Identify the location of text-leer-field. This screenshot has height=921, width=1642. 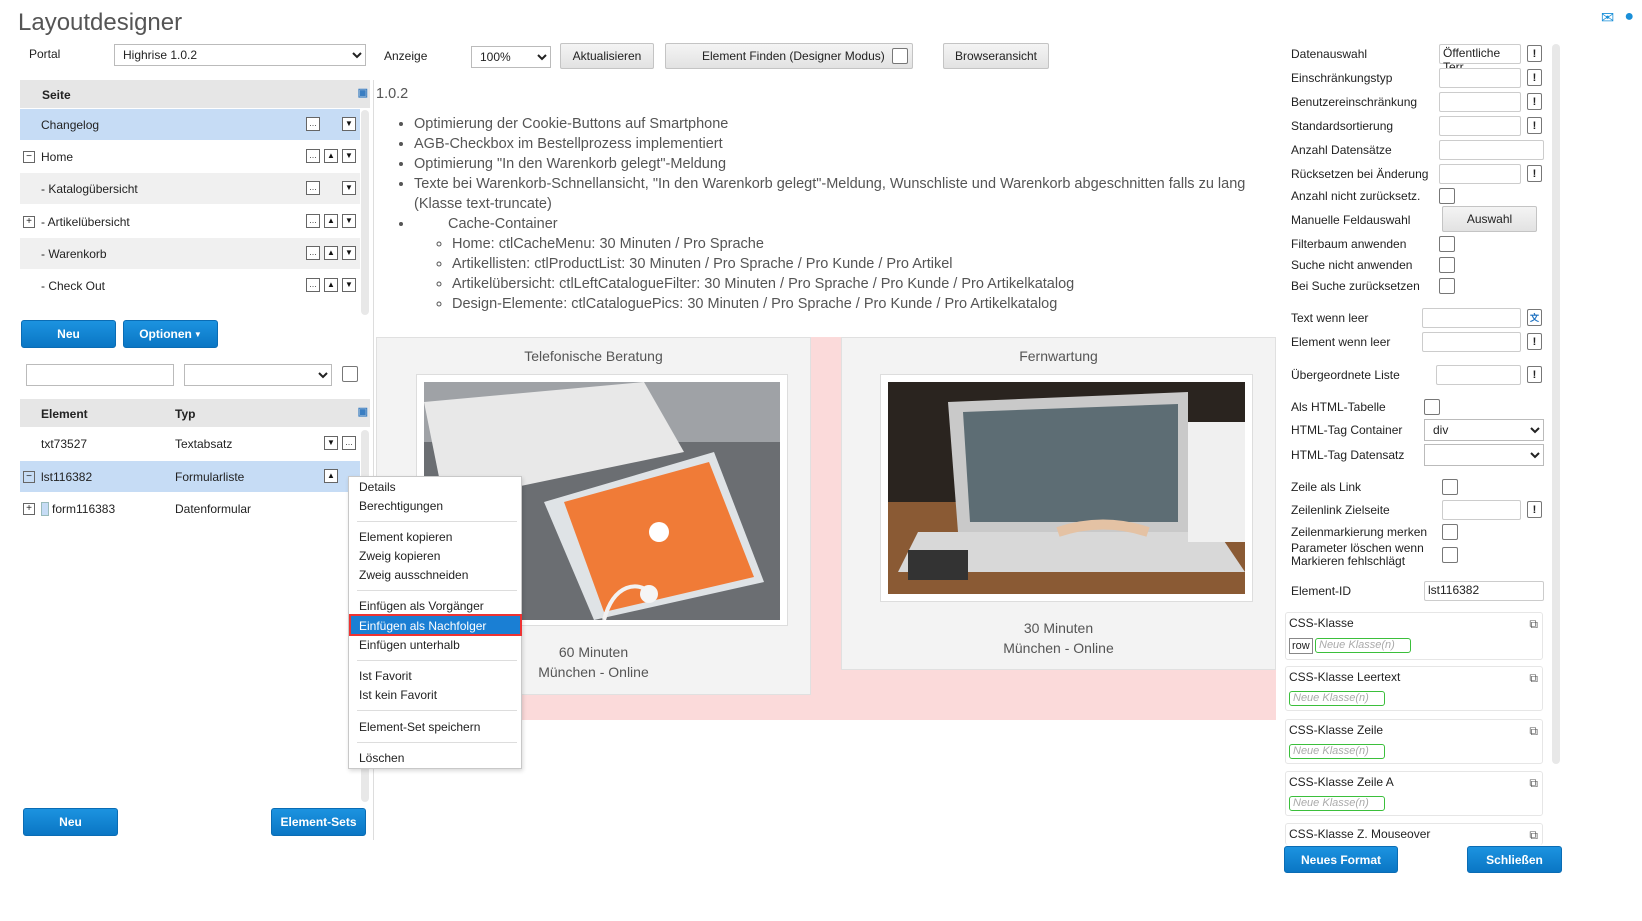
(1471, 318).